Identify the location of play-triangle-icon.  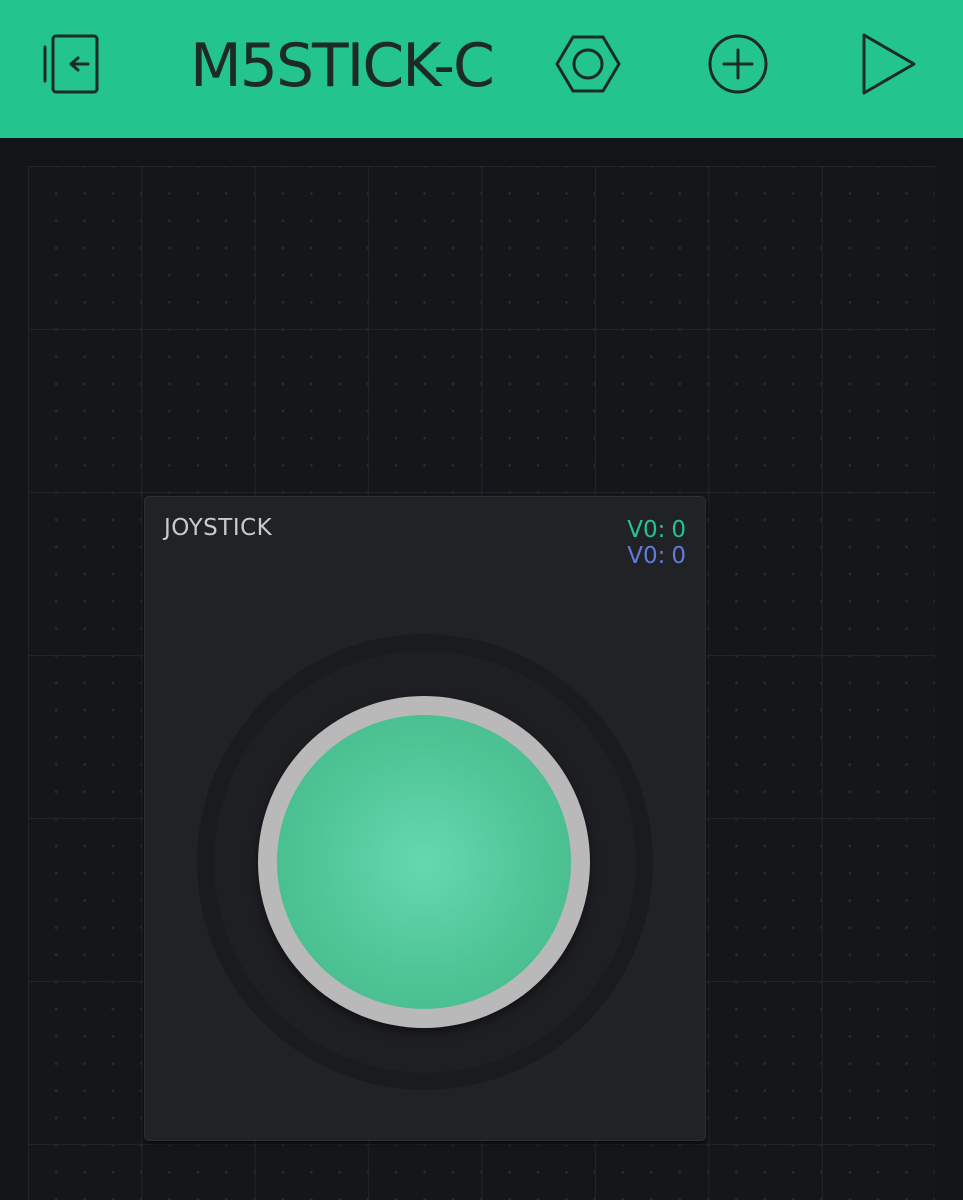
(889, 64).